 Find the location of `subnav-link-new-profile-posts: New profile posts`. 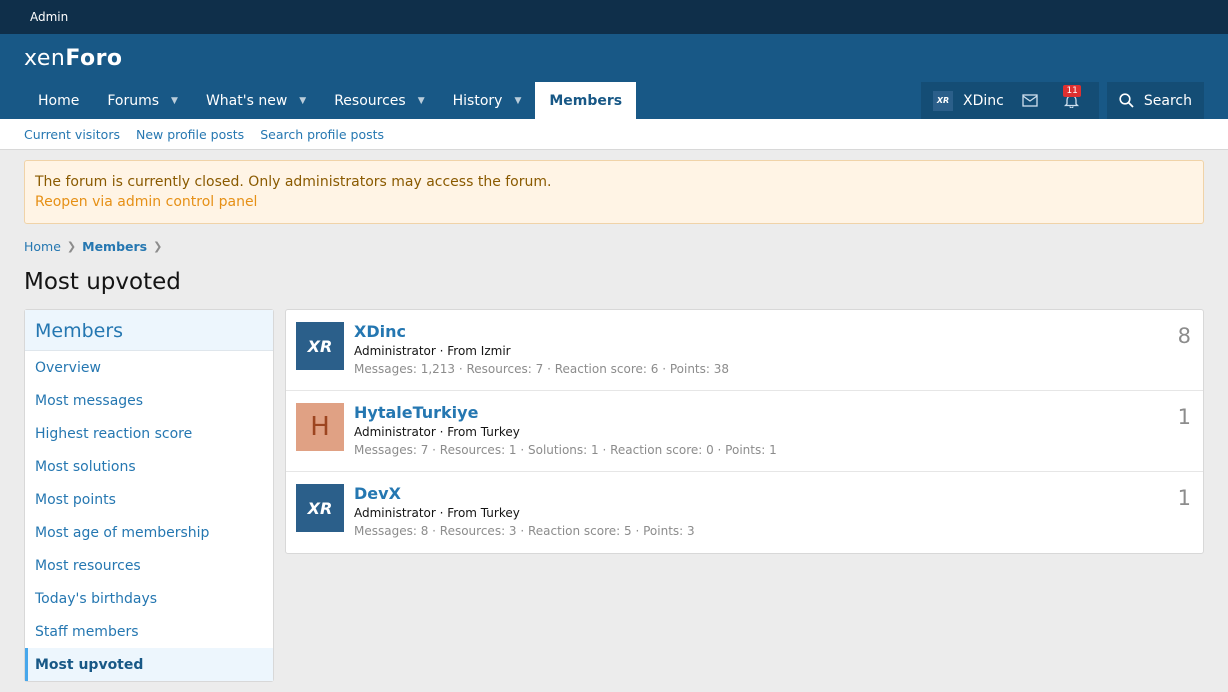

subnav-link-new-profile-posts: New profile posts is located at coordinates (190, 134).